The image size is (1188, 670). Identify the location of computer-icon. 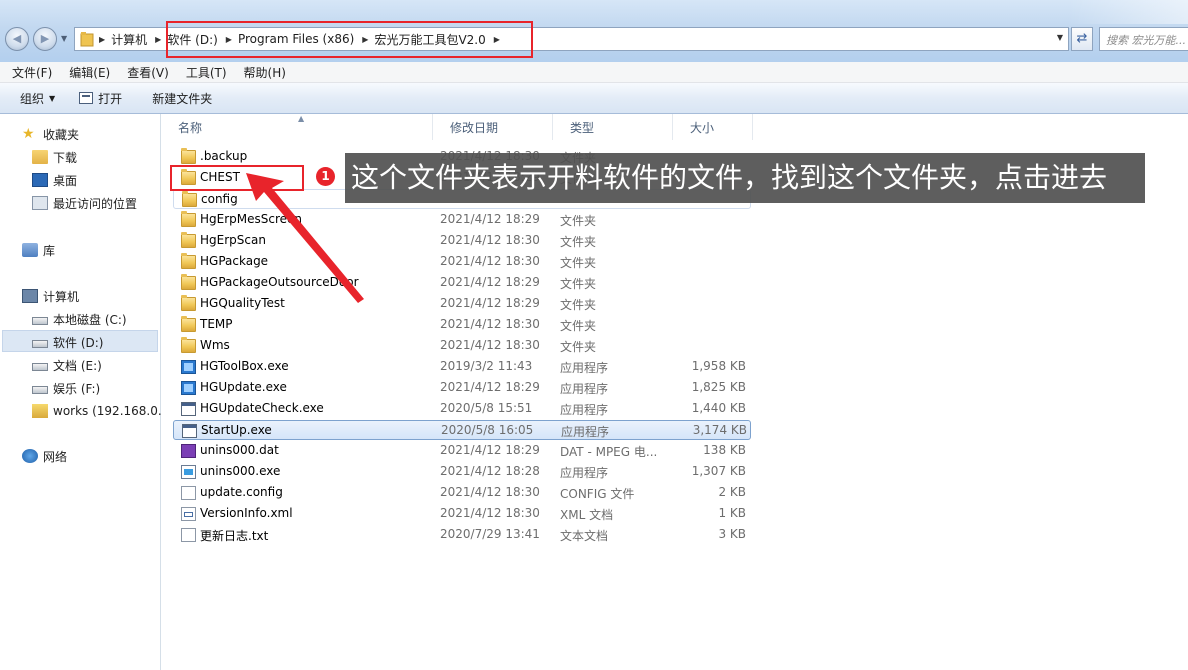
(30, 296).